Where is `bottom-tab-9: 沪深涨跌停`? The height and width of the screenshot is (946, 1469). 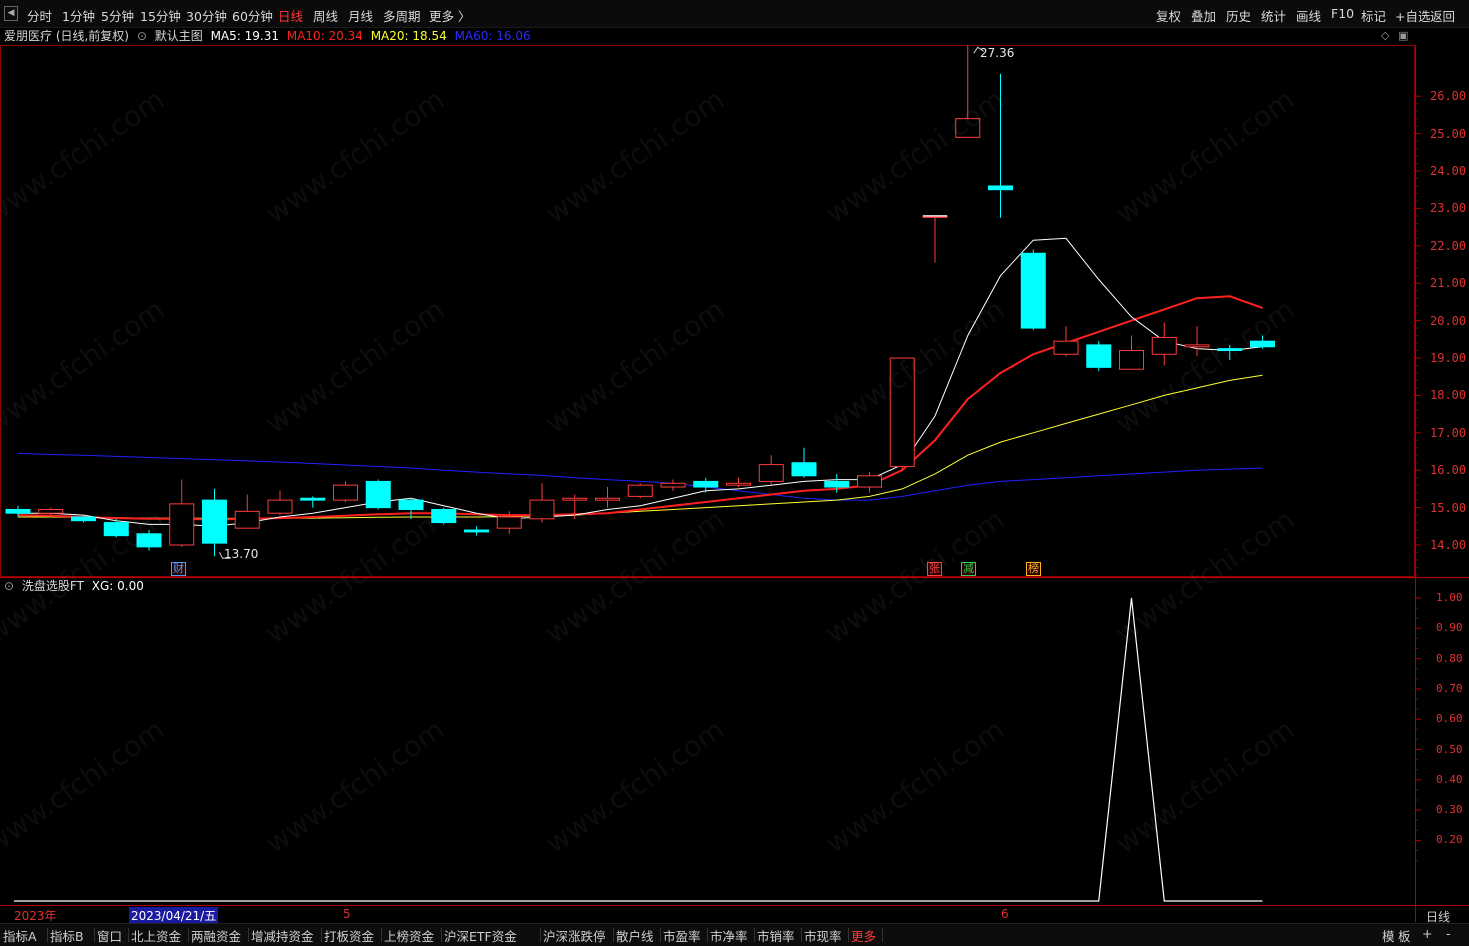
bottom-tab-9: 沪深涨跌停 is located at coordinates (574, 935).